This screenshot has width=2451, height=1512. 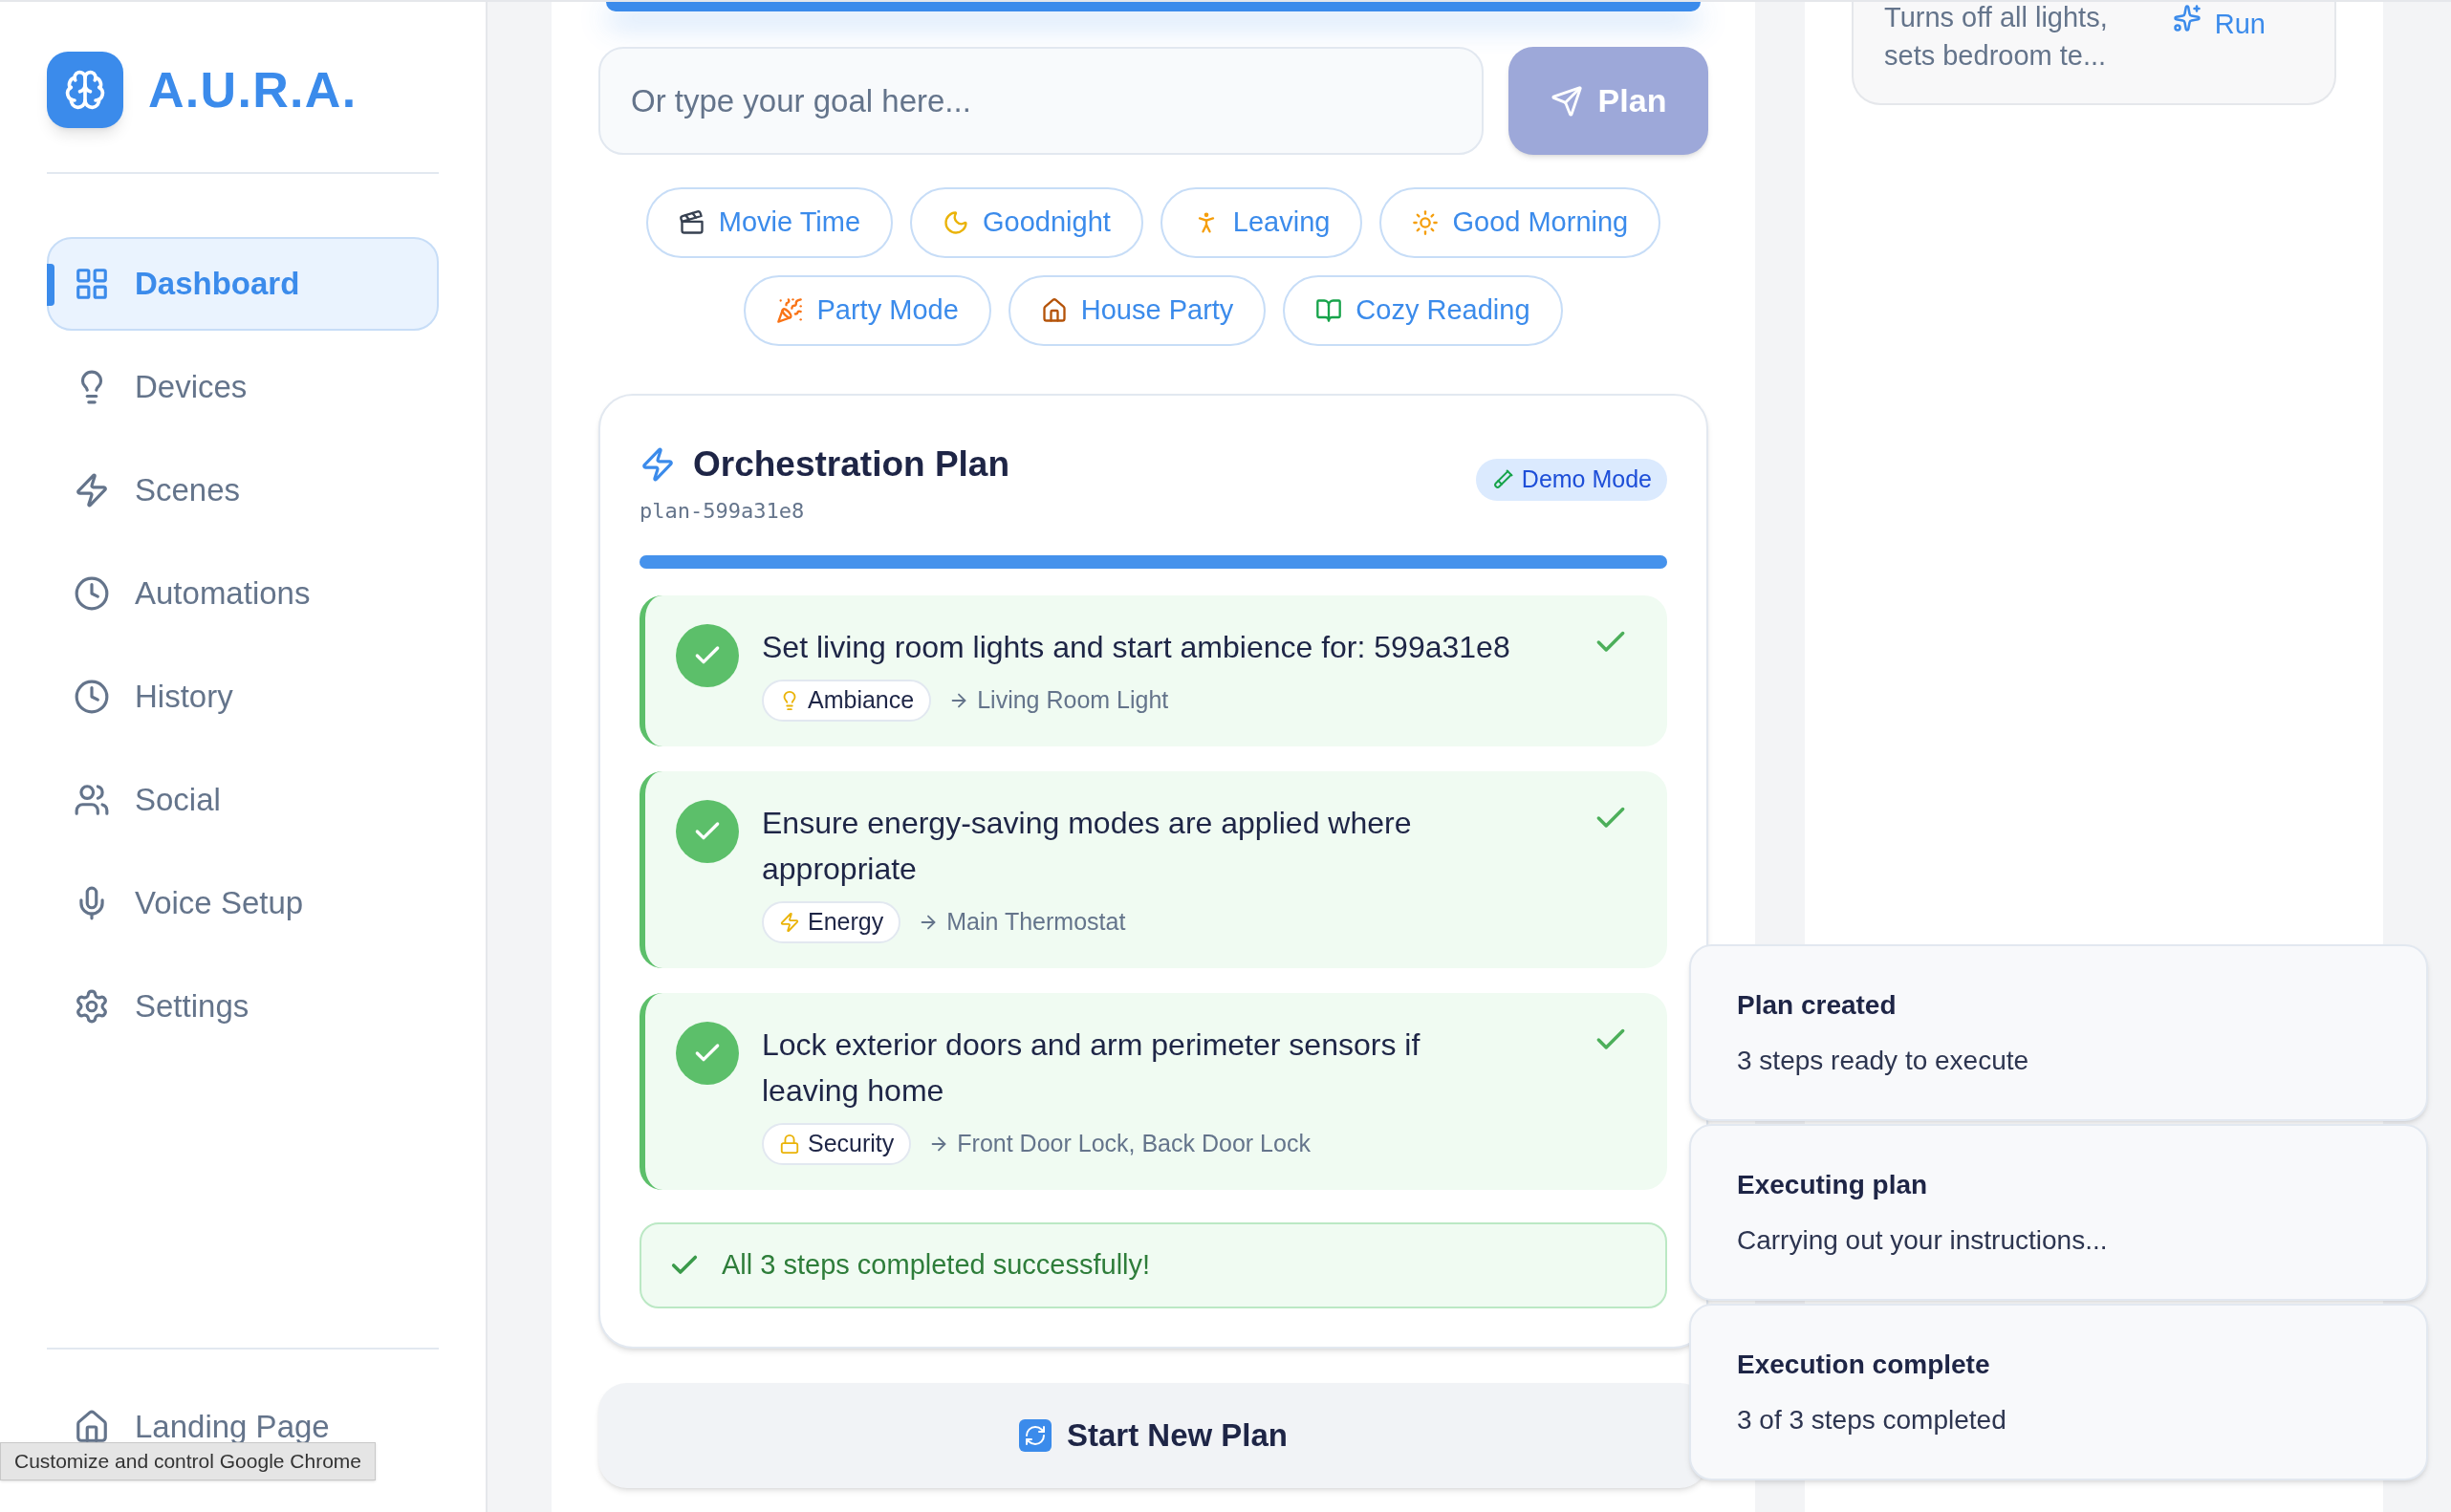 What do you see at coordinates (1137, 310) in the screenshot?
I see `quick-goal-chip: House Party` at bounding box center [1137, 310].